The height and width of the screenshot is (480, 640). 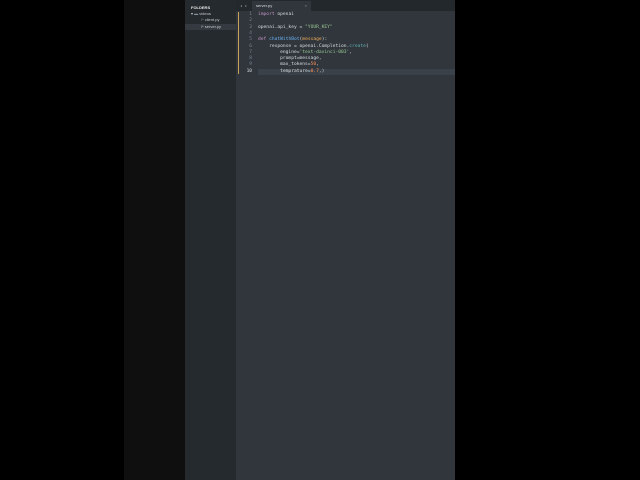 I want to click on modified-gutter-marker, so click(x=238, y=43).